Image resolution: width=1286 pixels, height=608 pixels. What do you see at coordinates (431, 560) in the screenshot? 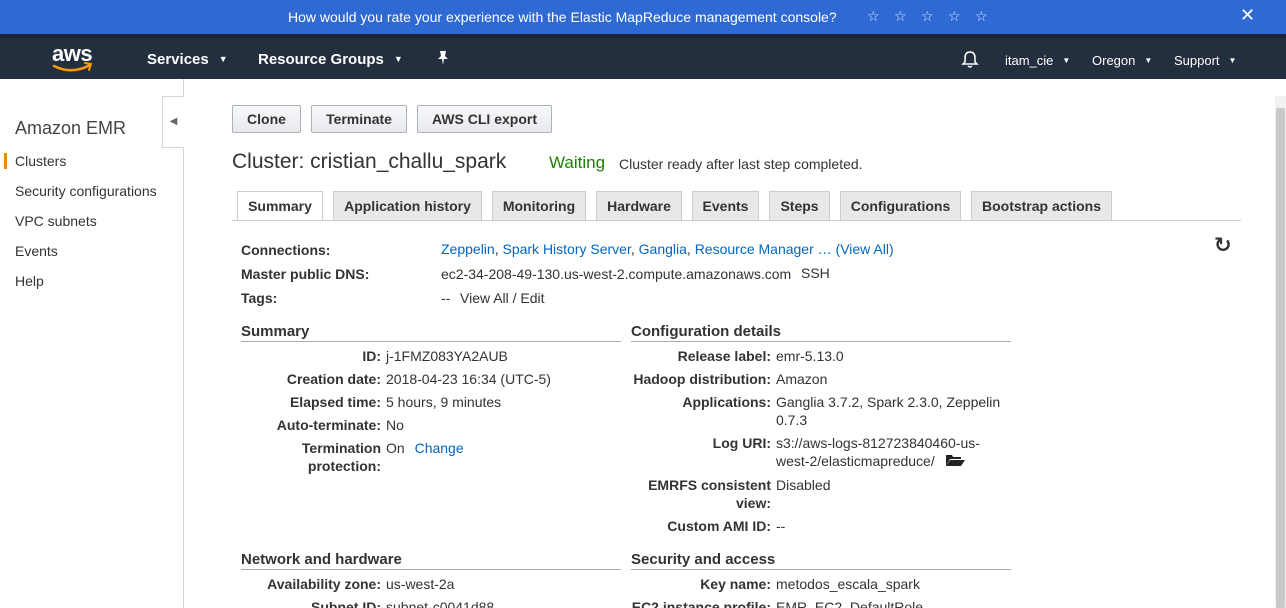
I see `network-hardware-heading: Network and hardware` at bounding box center [431, 560].